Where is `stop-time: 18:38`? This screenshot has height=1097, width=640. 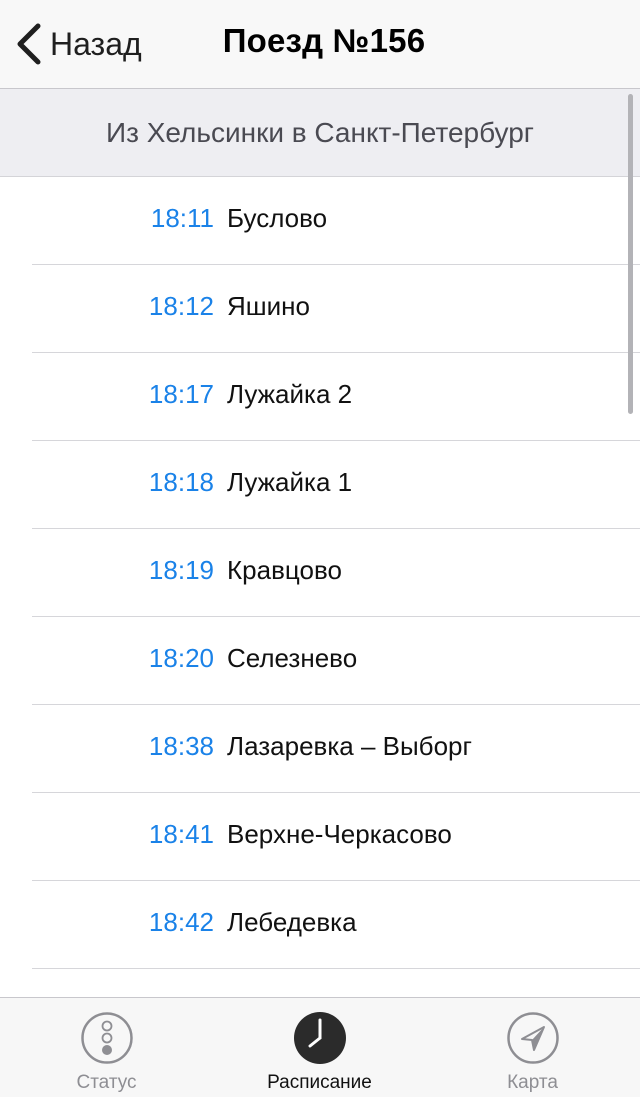 stop-time: 18:38 is located at coordinates (181, 746).